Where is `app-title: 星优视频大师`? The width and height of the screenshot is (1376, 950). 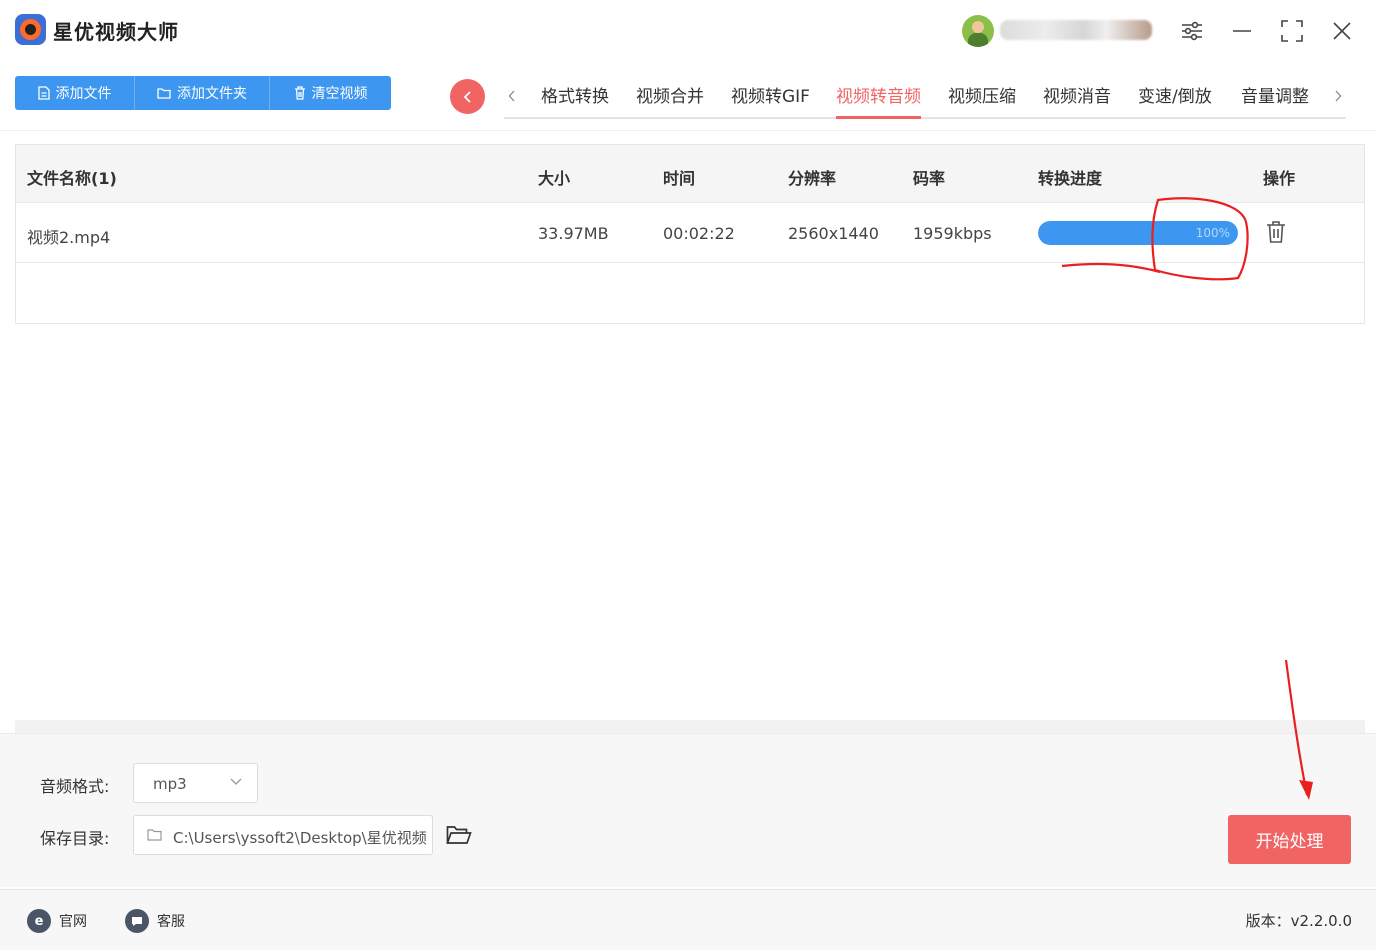 app-title: 星优视频大师 is located at coordinates (116, 32).